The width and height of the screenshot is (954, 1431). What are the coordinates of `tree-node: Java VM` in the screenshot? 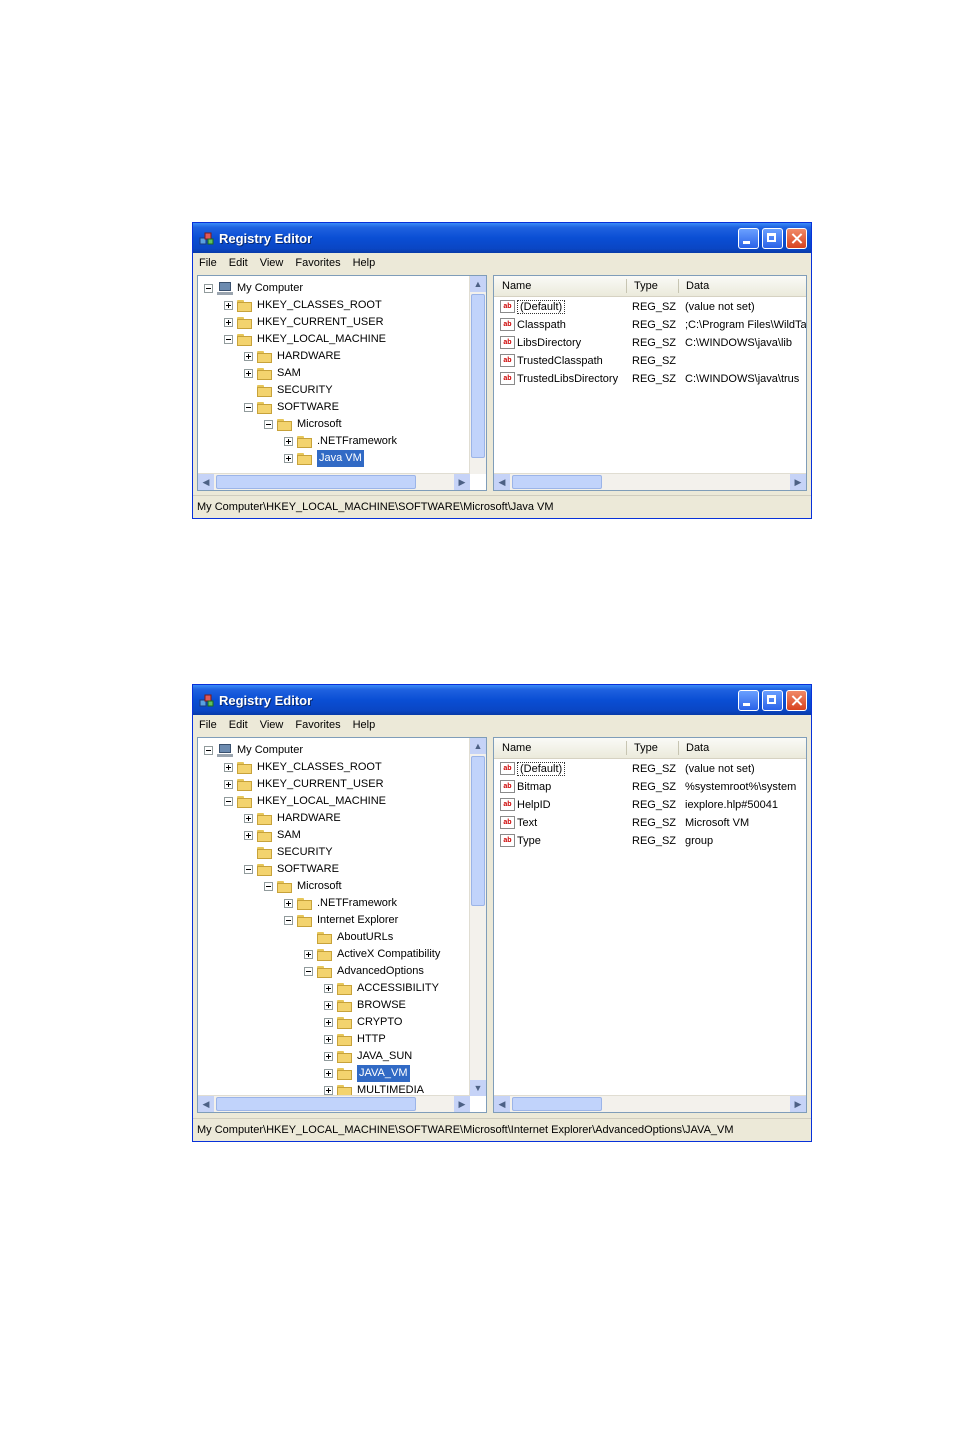 It's located at (324, 458).